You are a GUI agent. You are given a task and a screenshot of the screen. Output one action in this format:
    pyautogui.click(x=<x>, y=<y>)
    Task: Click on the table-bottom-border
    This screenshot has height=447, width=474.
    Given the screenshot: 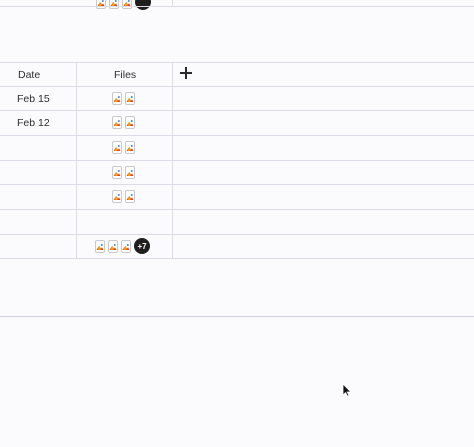 What is the action you would take?
    pyautogui.click(x=237, y=258)
    